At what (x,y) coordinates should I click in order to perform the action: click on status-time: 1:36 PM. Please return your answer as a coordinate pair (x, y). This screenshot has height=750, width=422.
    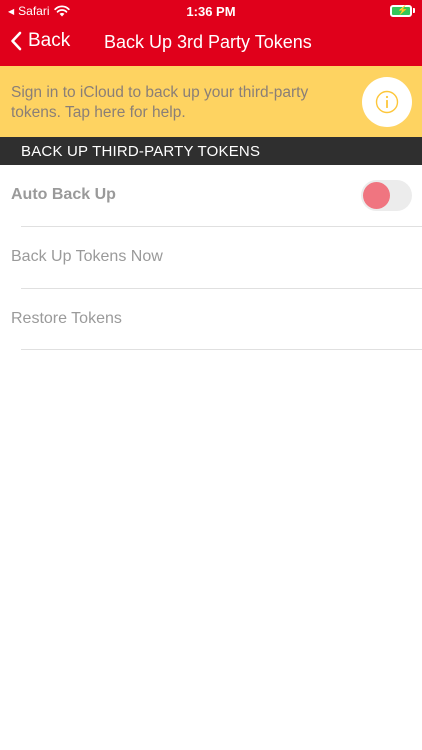
    Looking at the image, I should click on (211, 11).